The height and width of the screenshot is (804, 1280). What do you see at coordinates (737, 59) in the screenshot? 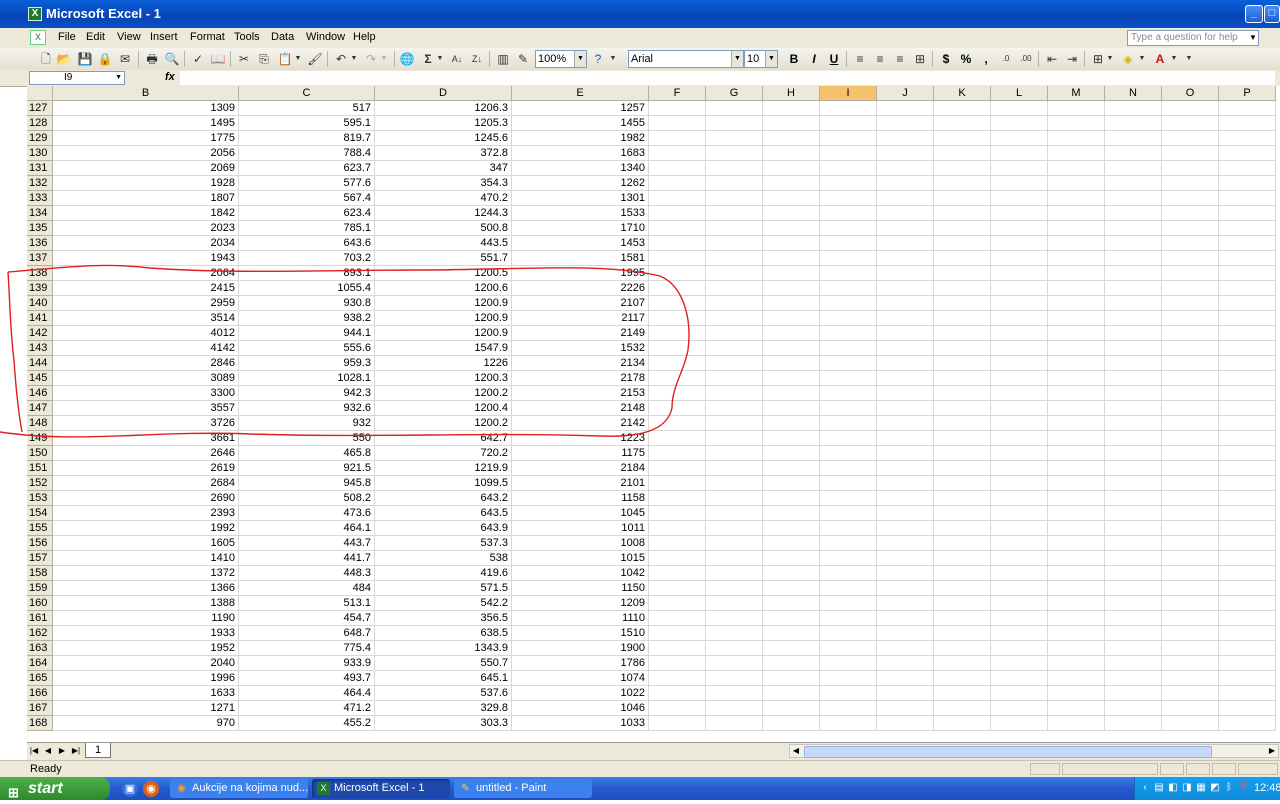
I see `font-dropdown-icon: ▼` at bounding box center [737, 59].